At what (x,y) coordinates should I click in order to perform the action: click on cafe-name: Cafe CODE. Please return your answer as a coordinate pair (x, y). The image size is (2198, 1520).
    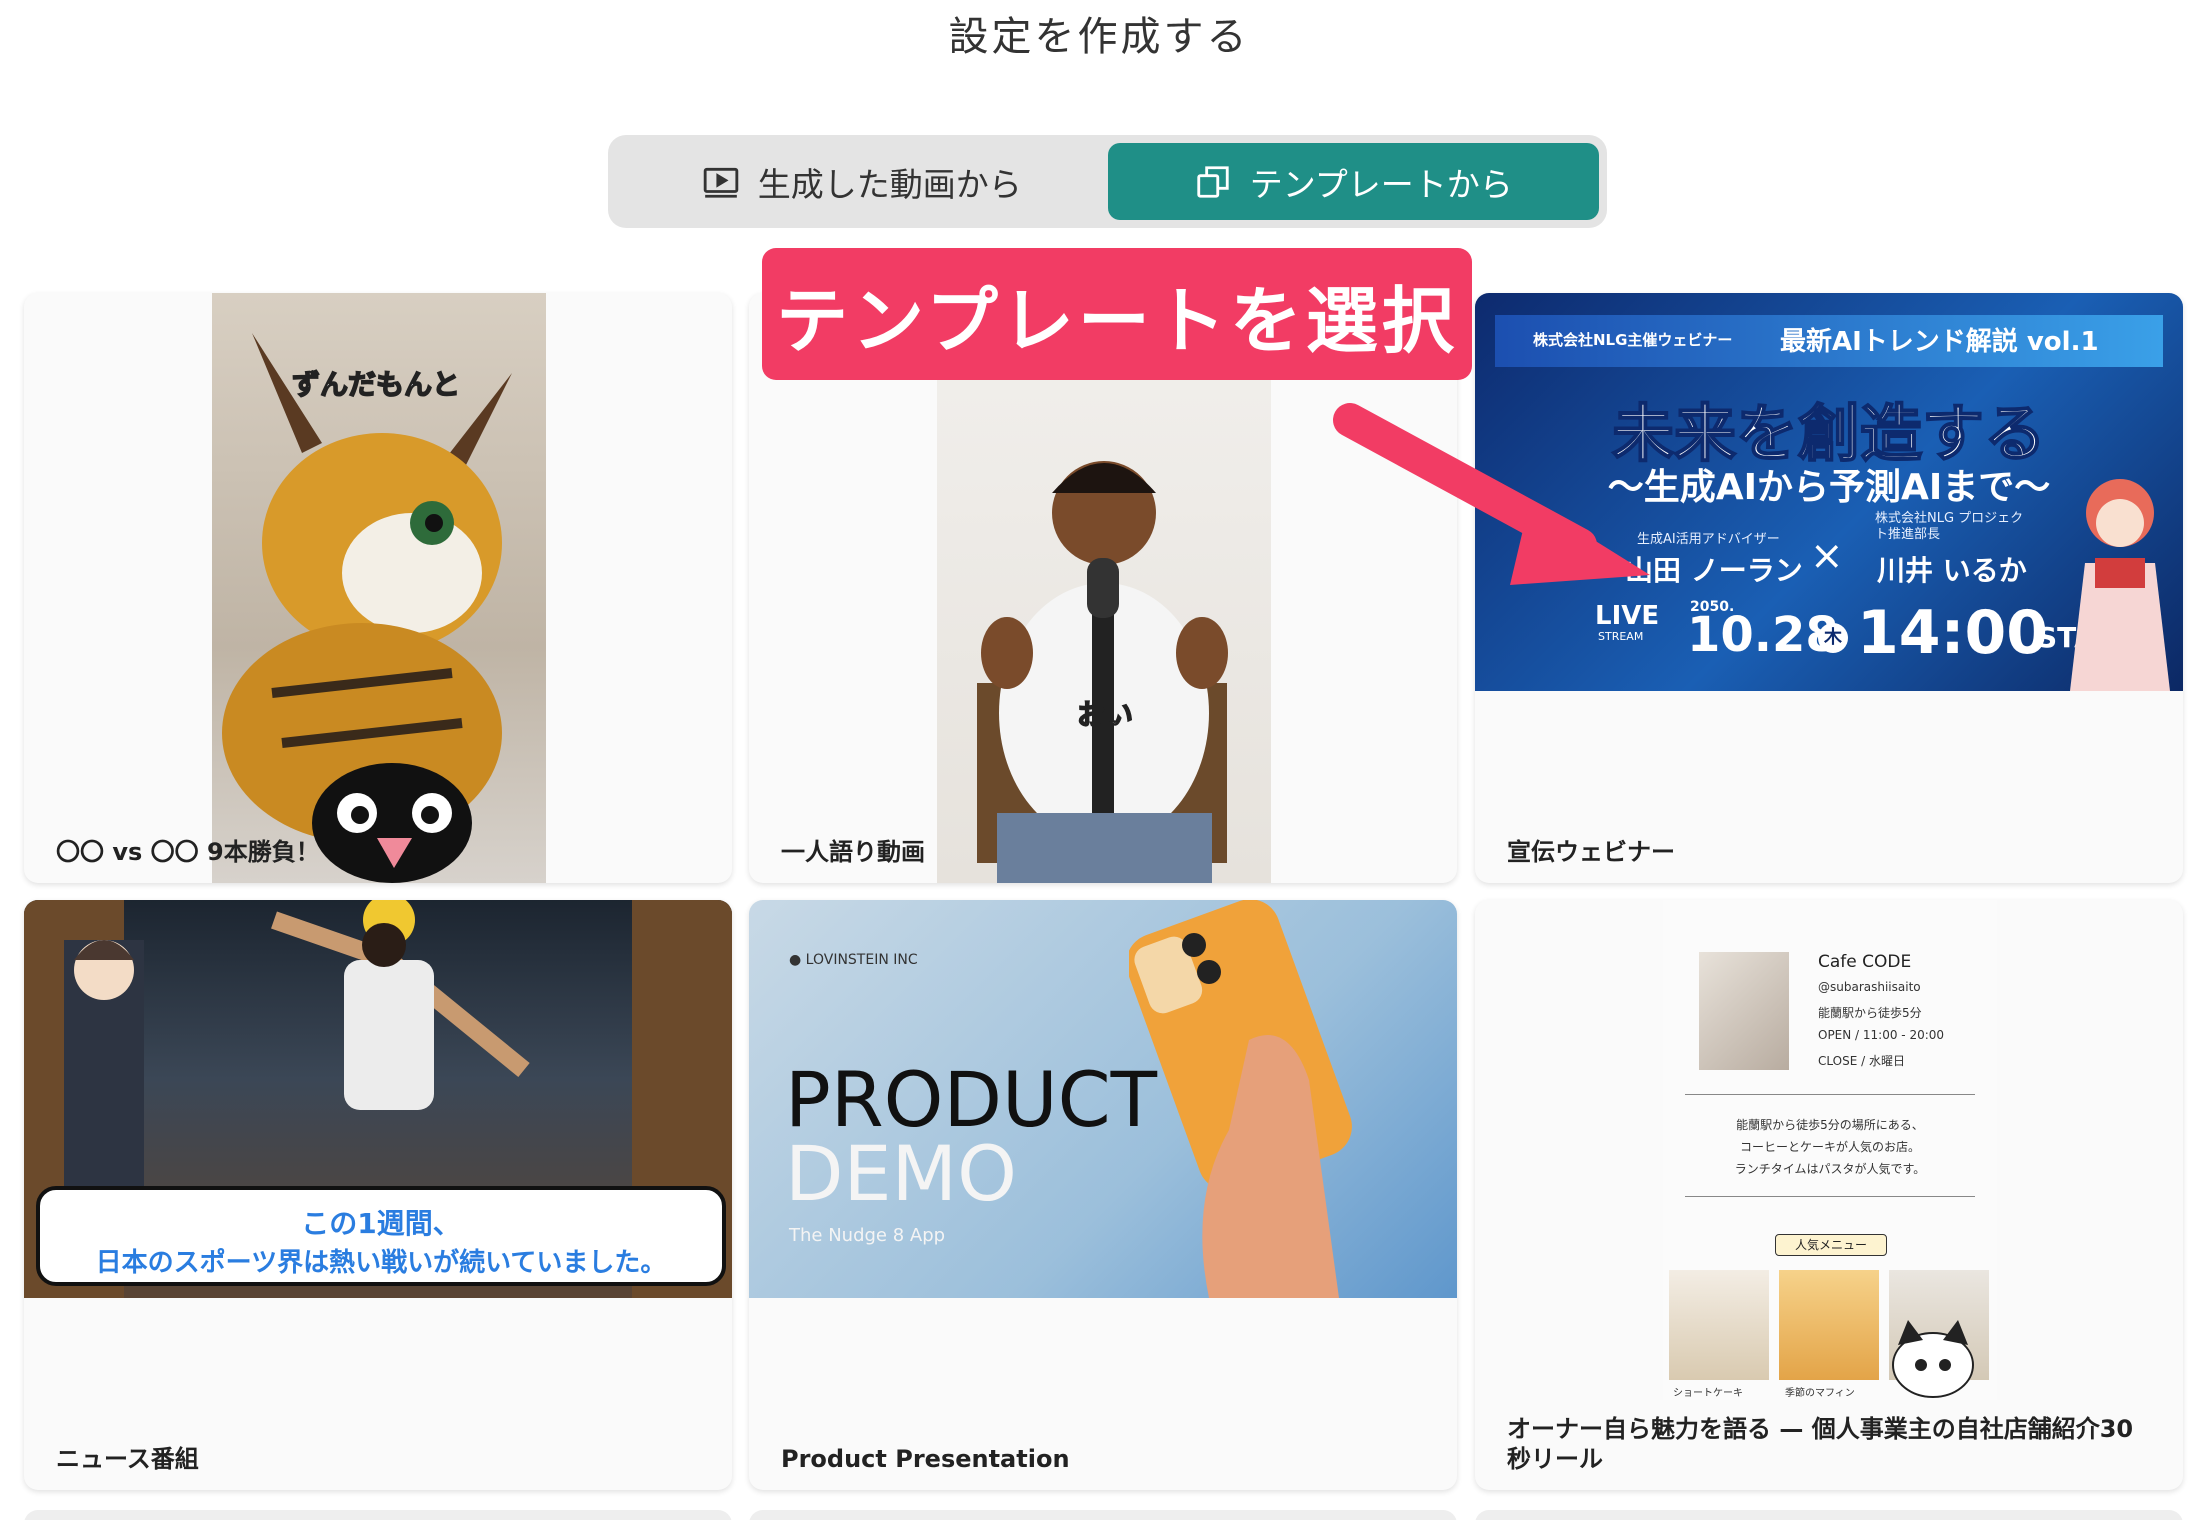
    Looking at the image, I should click on (1865, 962).